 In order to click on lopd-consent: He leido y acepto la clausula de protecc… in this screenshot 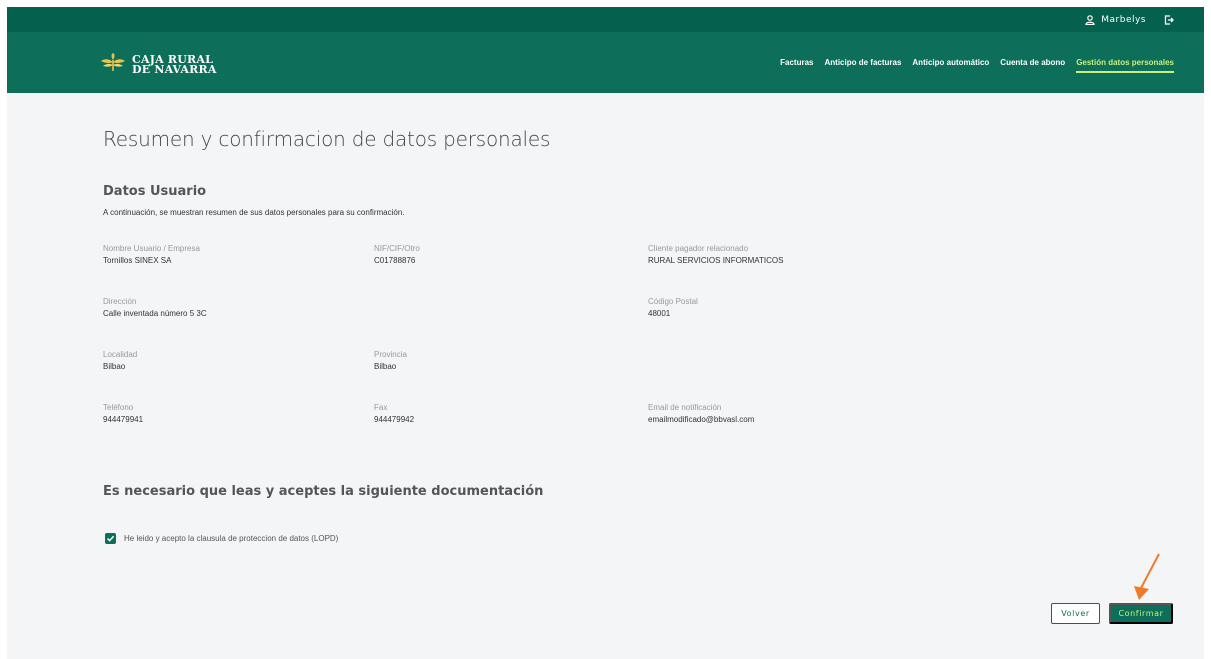, I will do `click(221, 538)`.